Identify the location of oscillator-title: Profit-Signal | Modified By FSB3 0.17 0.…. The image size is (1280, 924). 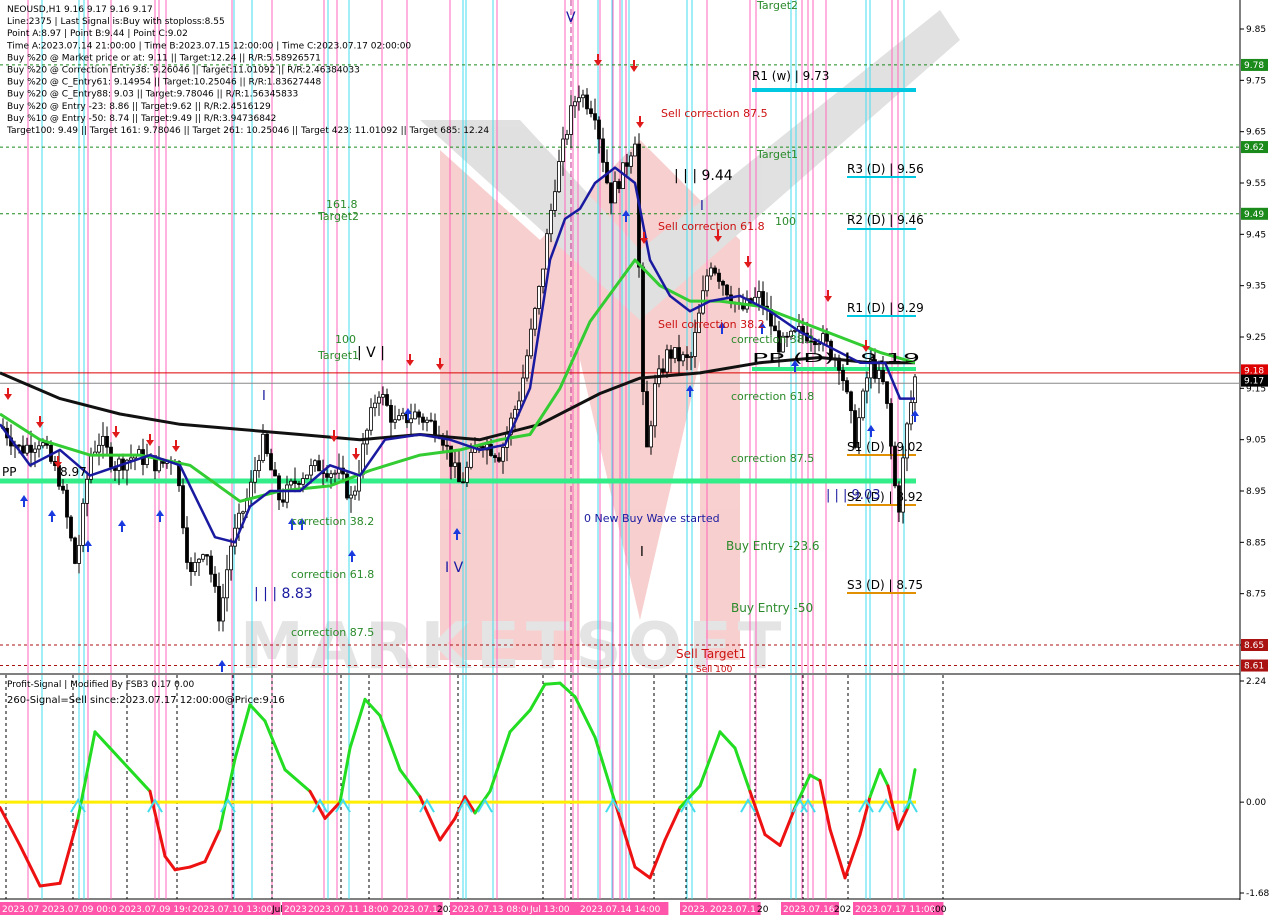
(100, 685).